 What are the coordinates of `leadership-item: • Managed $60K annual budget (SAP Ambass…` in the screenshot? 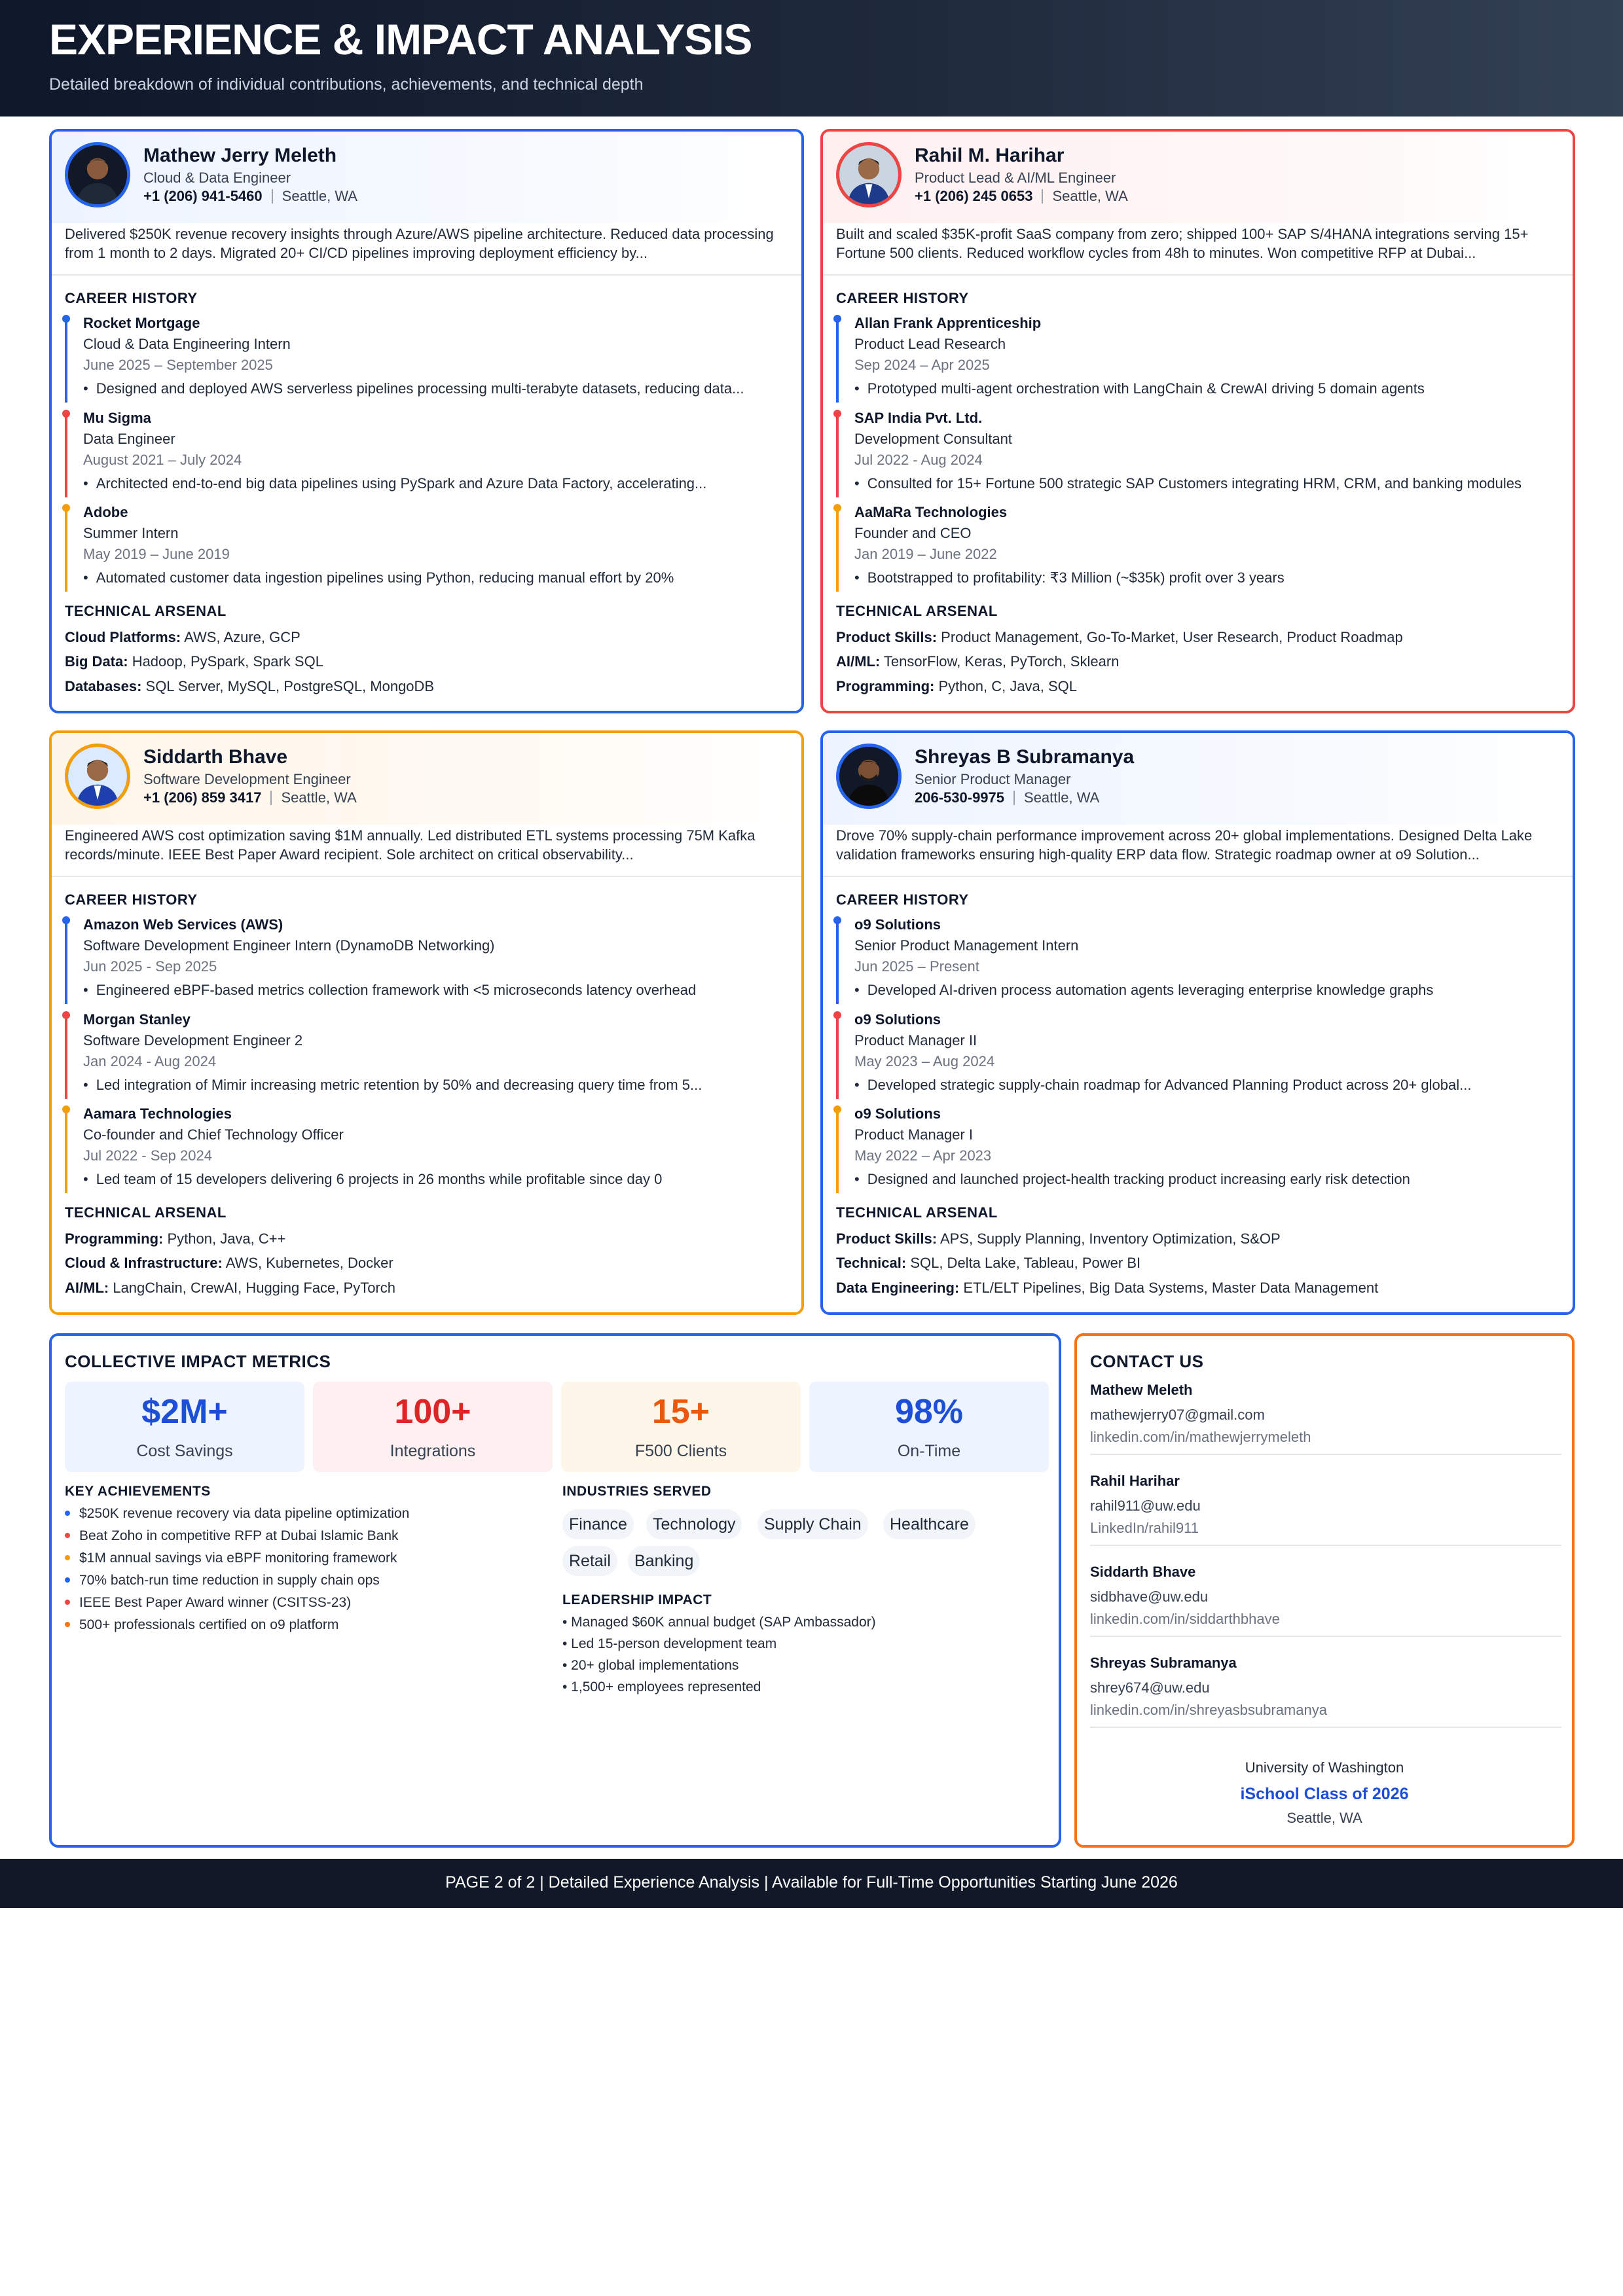 It's located at (719, 1622).